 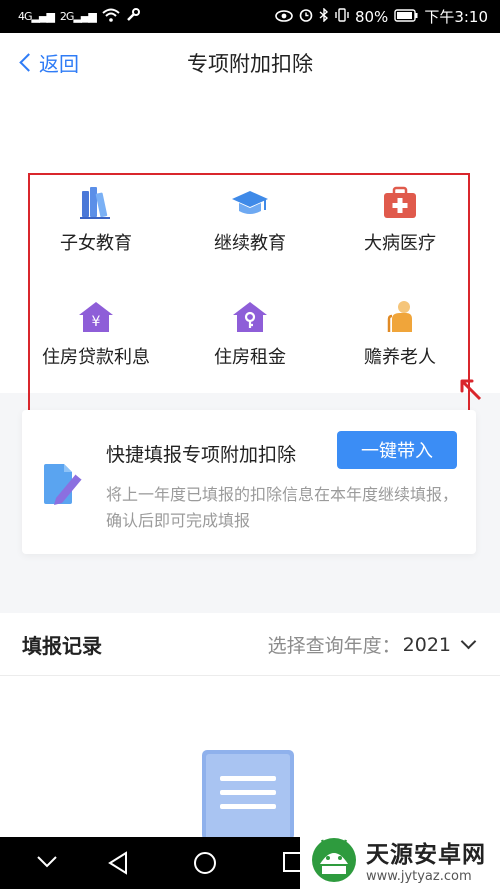 I want to click on battery-level: 80%, so click(x=371, y=16).